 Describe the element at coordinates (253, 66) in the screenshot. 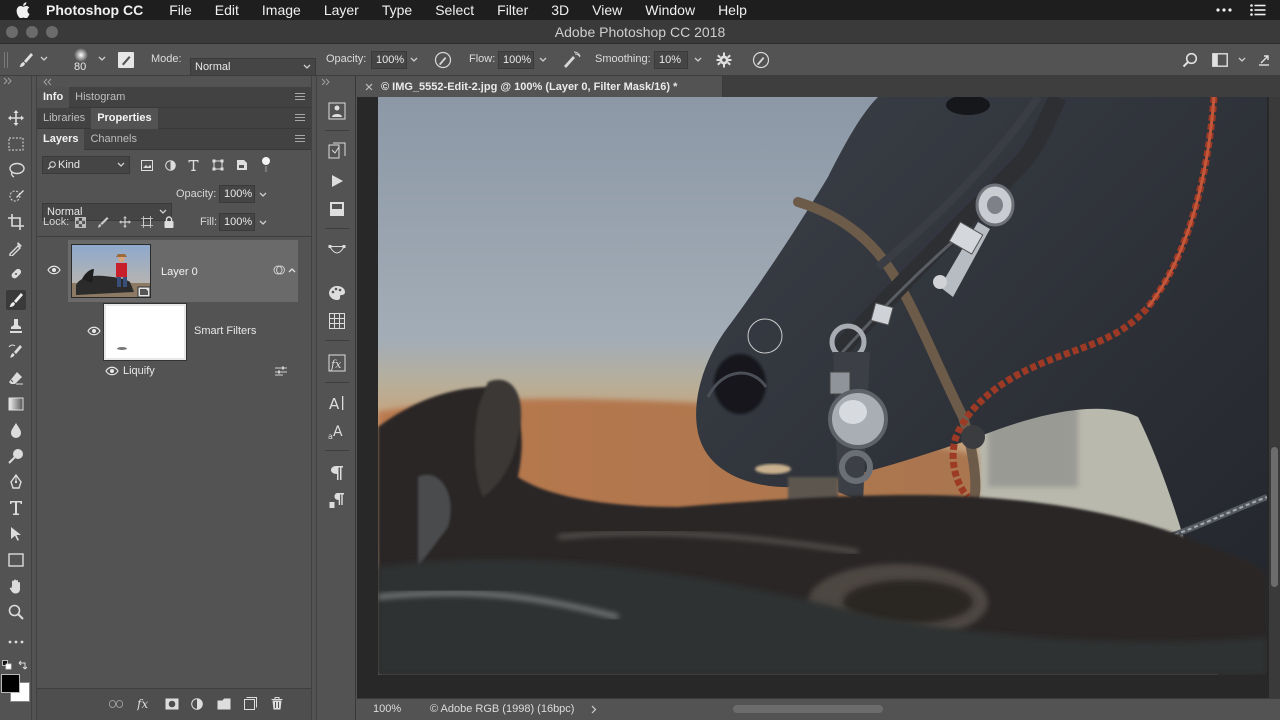

I see `mode-dropdown: Normal` at that location.